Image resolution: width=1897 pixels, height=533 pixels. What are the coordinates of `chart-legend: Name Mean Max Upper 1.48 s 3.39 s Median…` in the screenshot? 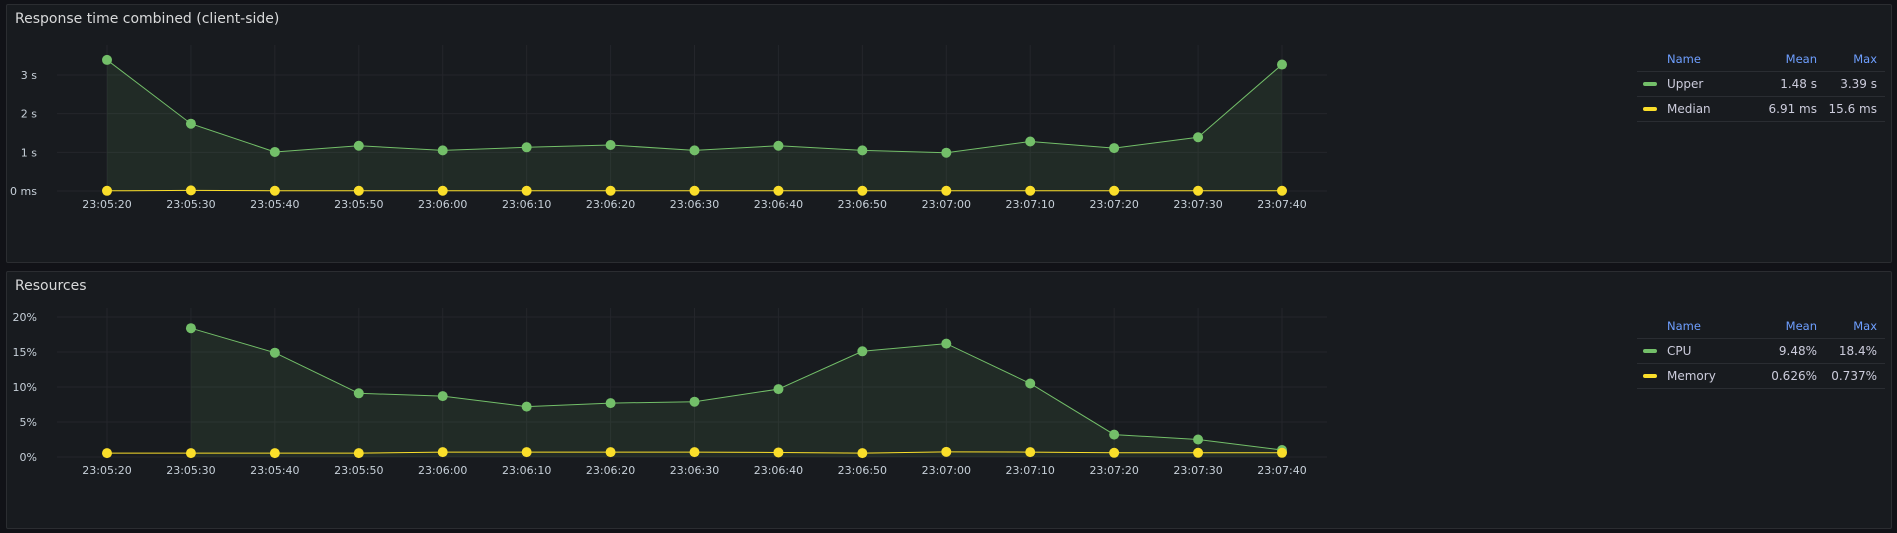 It's located at (1761, 84).